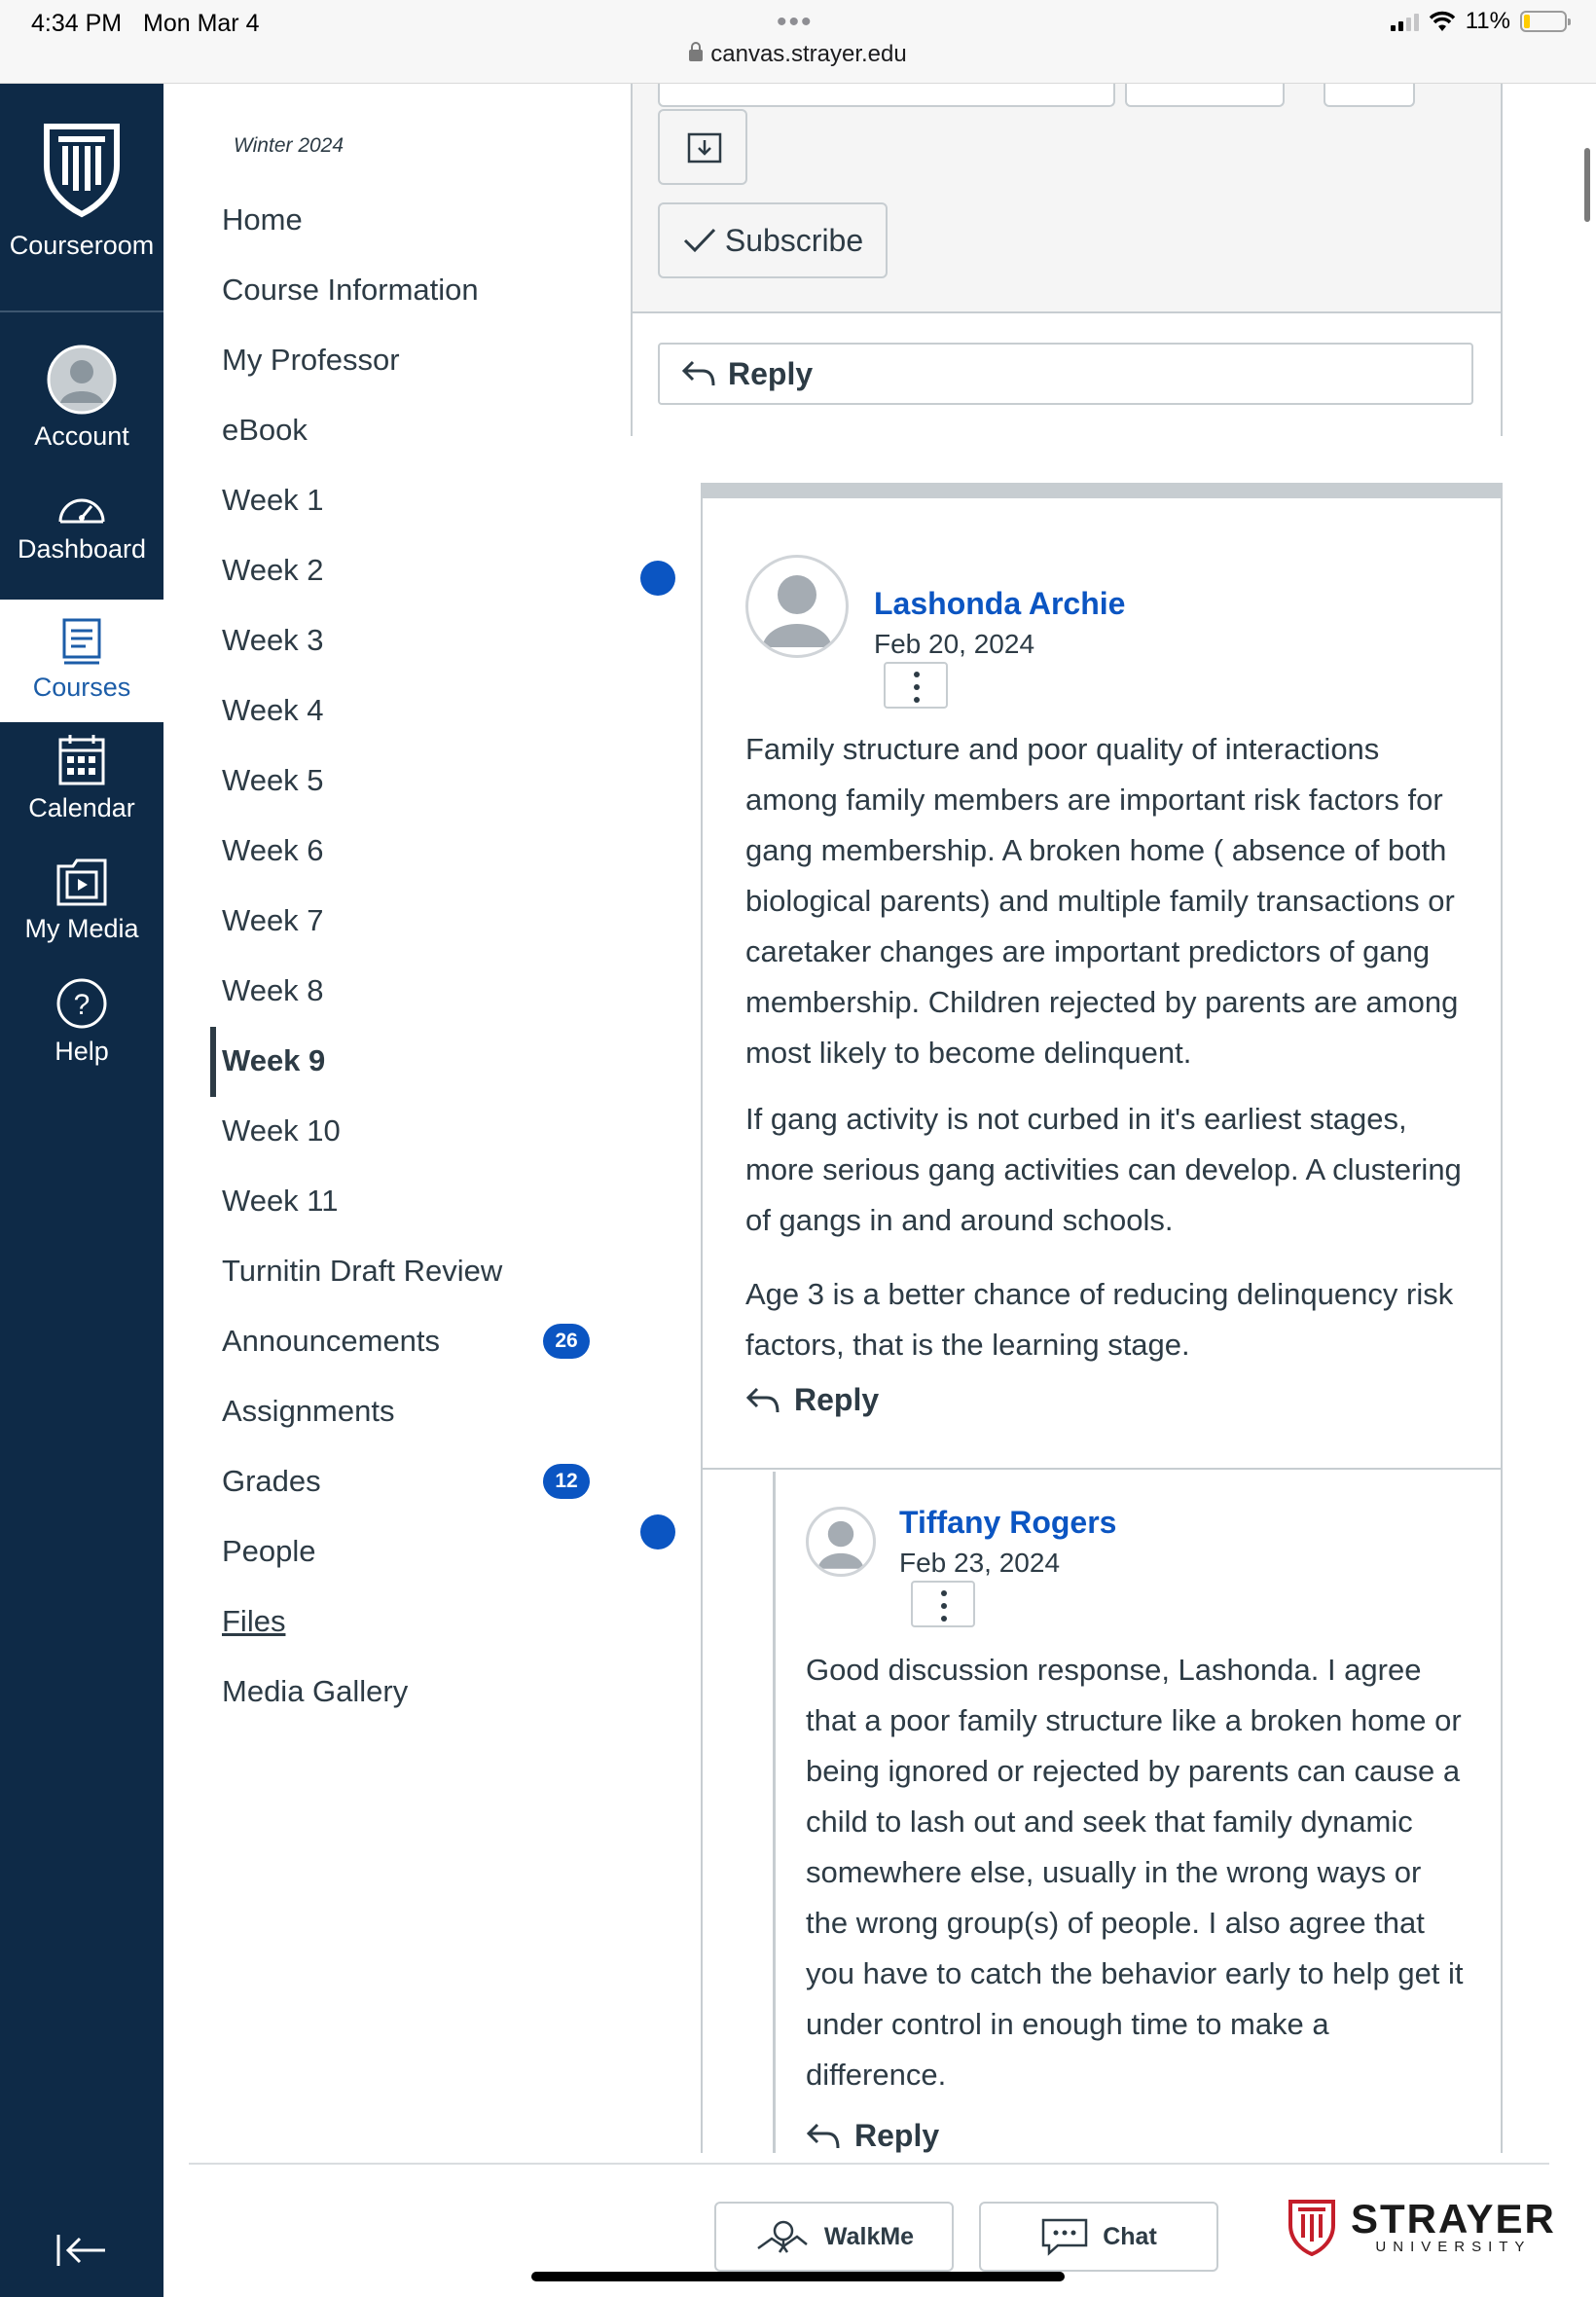 This screenshot has height=2297, width=1596. I want to click on course-nav-label: eBook, so click(265, 430).